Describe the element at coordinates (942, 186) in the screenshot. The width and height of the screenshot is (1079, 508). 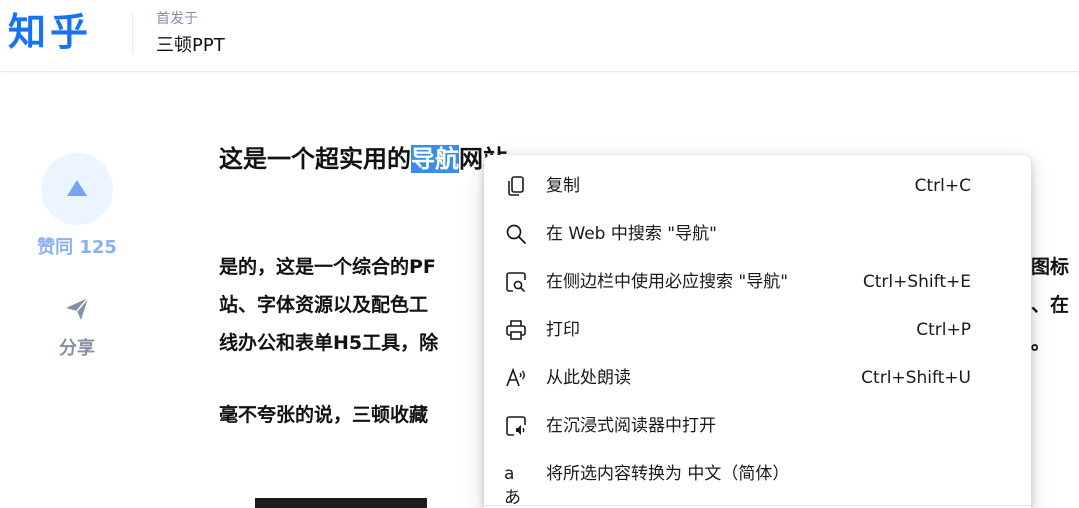
I see `menu-shortcut-copy: Ctrl+C` at that location.